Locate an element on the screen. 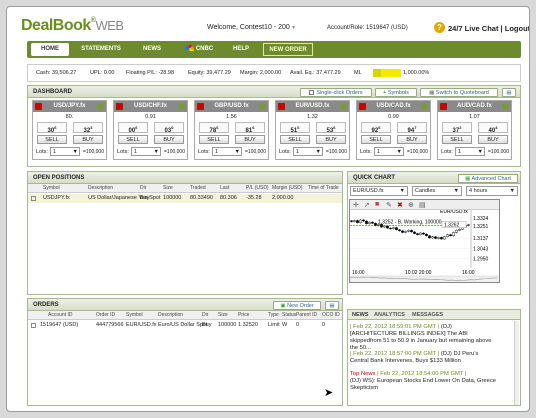 The height and width of the screenshot is (418, 536). zoom-icon: ⊕ is located at coordinates (411, 205).